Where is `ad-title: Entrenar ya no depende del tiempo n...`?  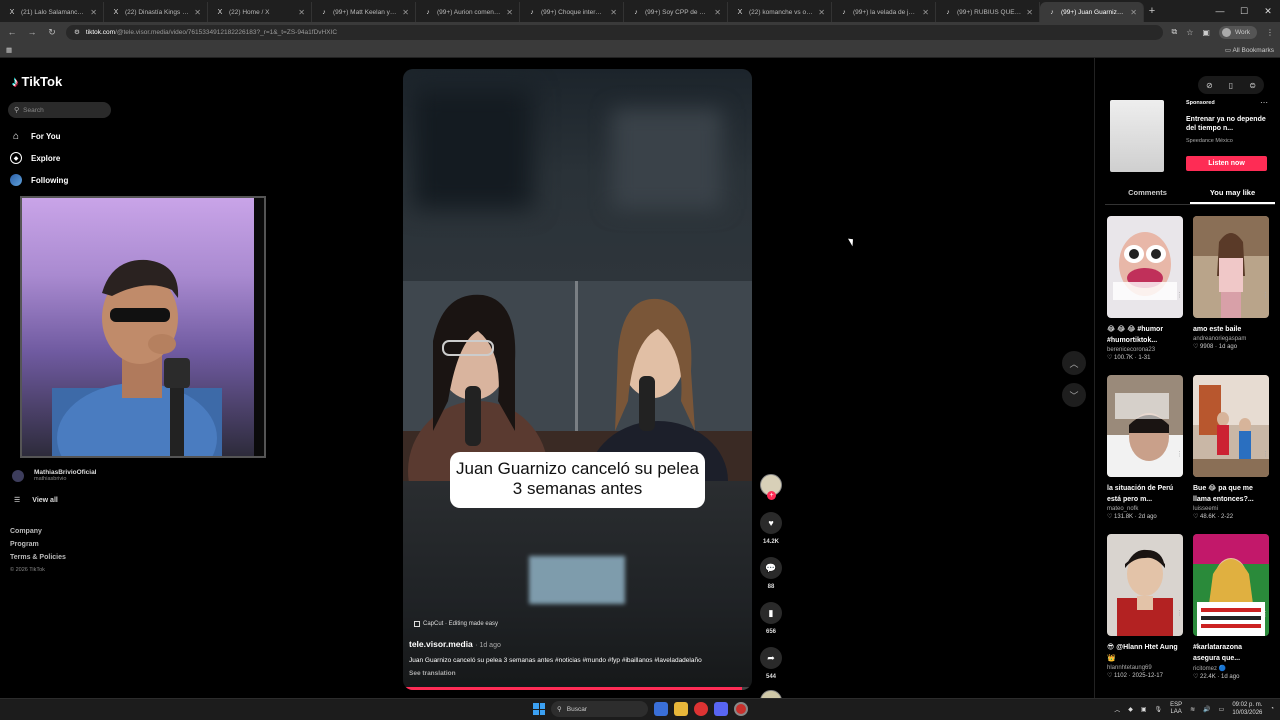 ad-title: Entrenar ya no depende del tiempo n... is located at coordinates (1230, 124).